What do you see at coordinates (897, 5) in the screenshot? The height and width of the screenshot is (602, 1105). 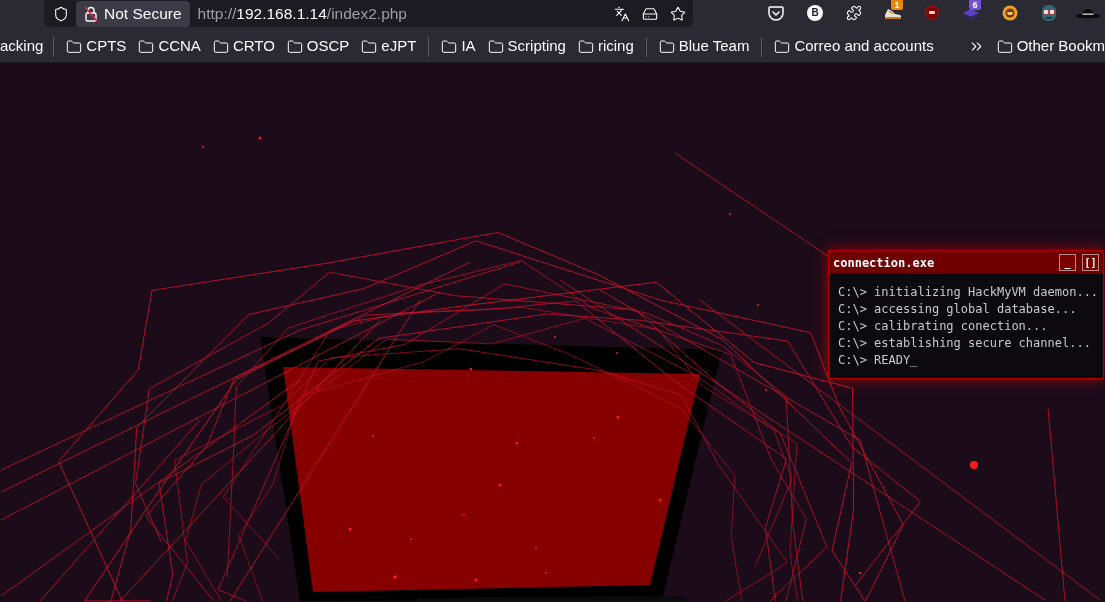 I see `notification-badge: 1` at bounding box center [897, 5].